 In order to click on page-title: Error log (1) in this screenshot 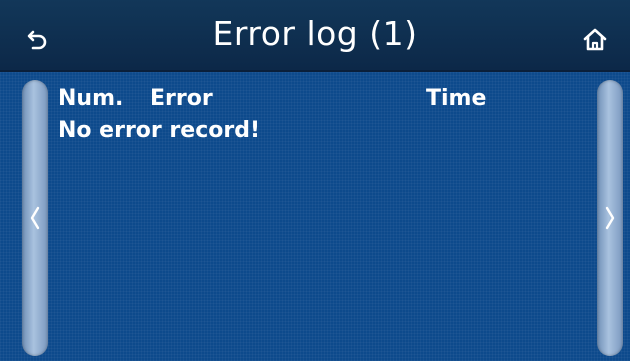, I will do `click(315, 33)`.